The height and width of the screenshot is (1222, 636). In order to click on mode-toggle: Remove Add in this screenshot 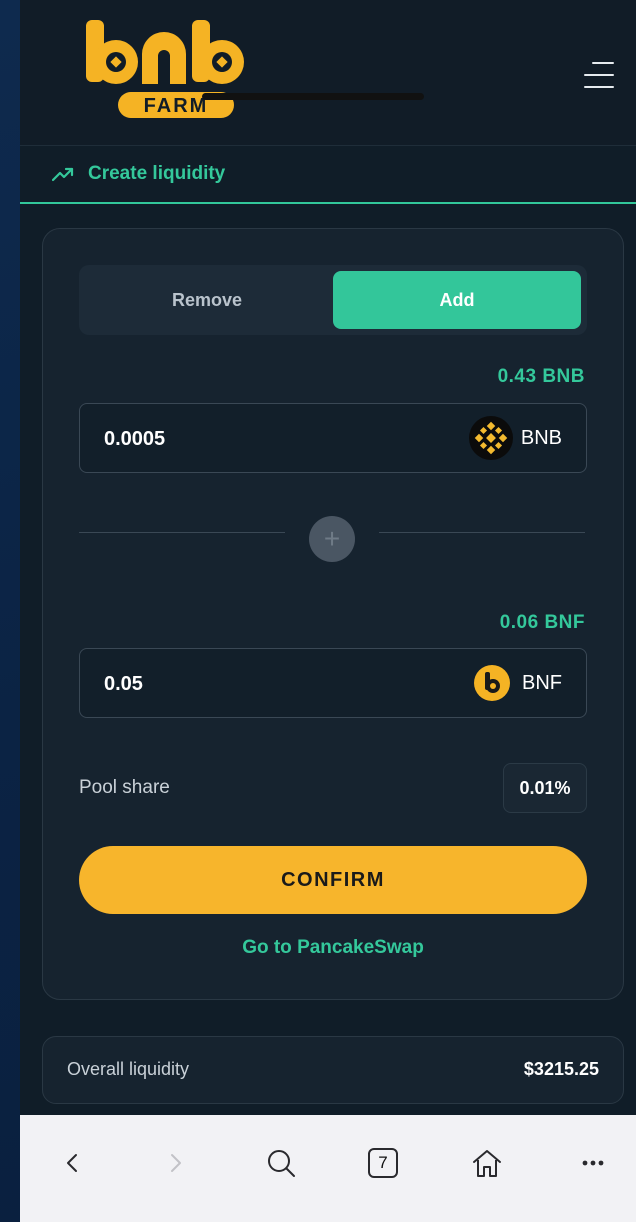, I will do `click(333, 300)`.